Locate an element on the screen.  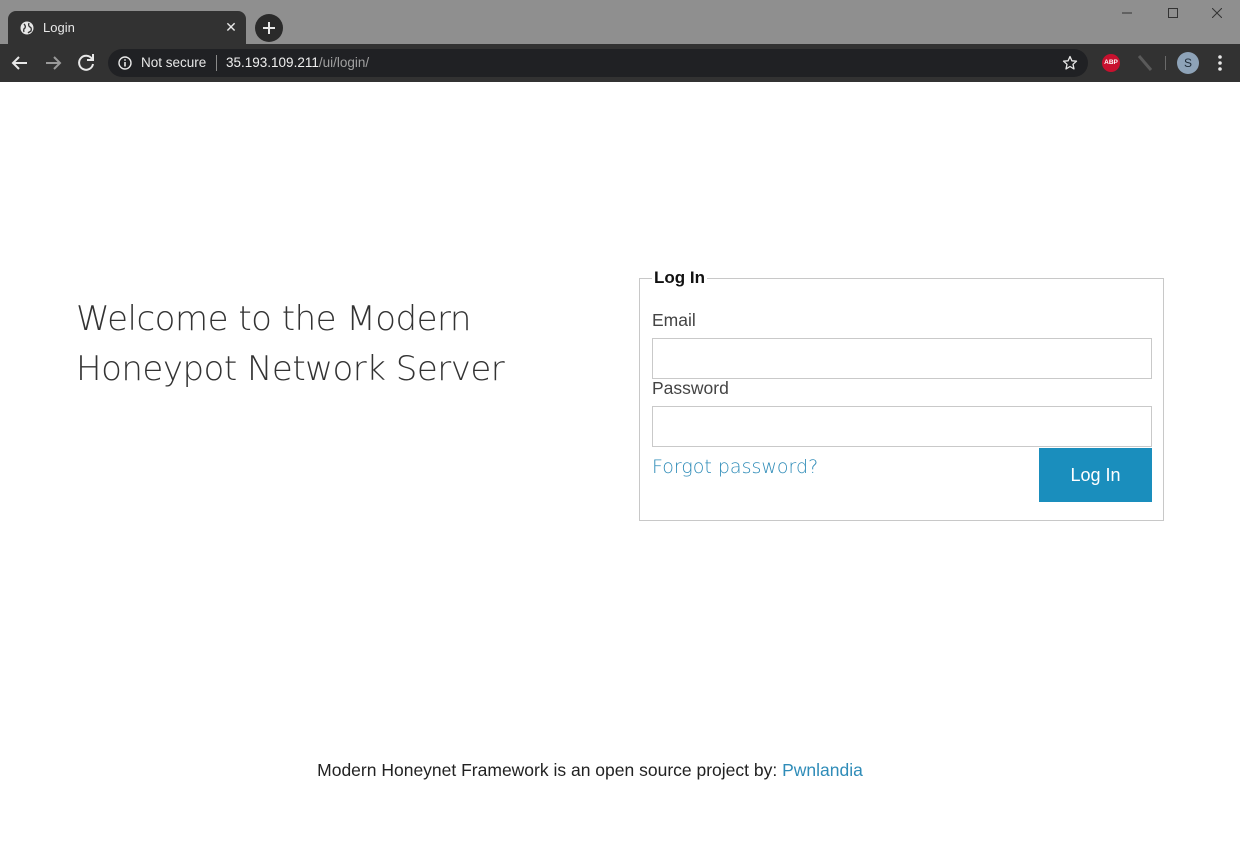
reload-icon is located at coordinates (86, 62).